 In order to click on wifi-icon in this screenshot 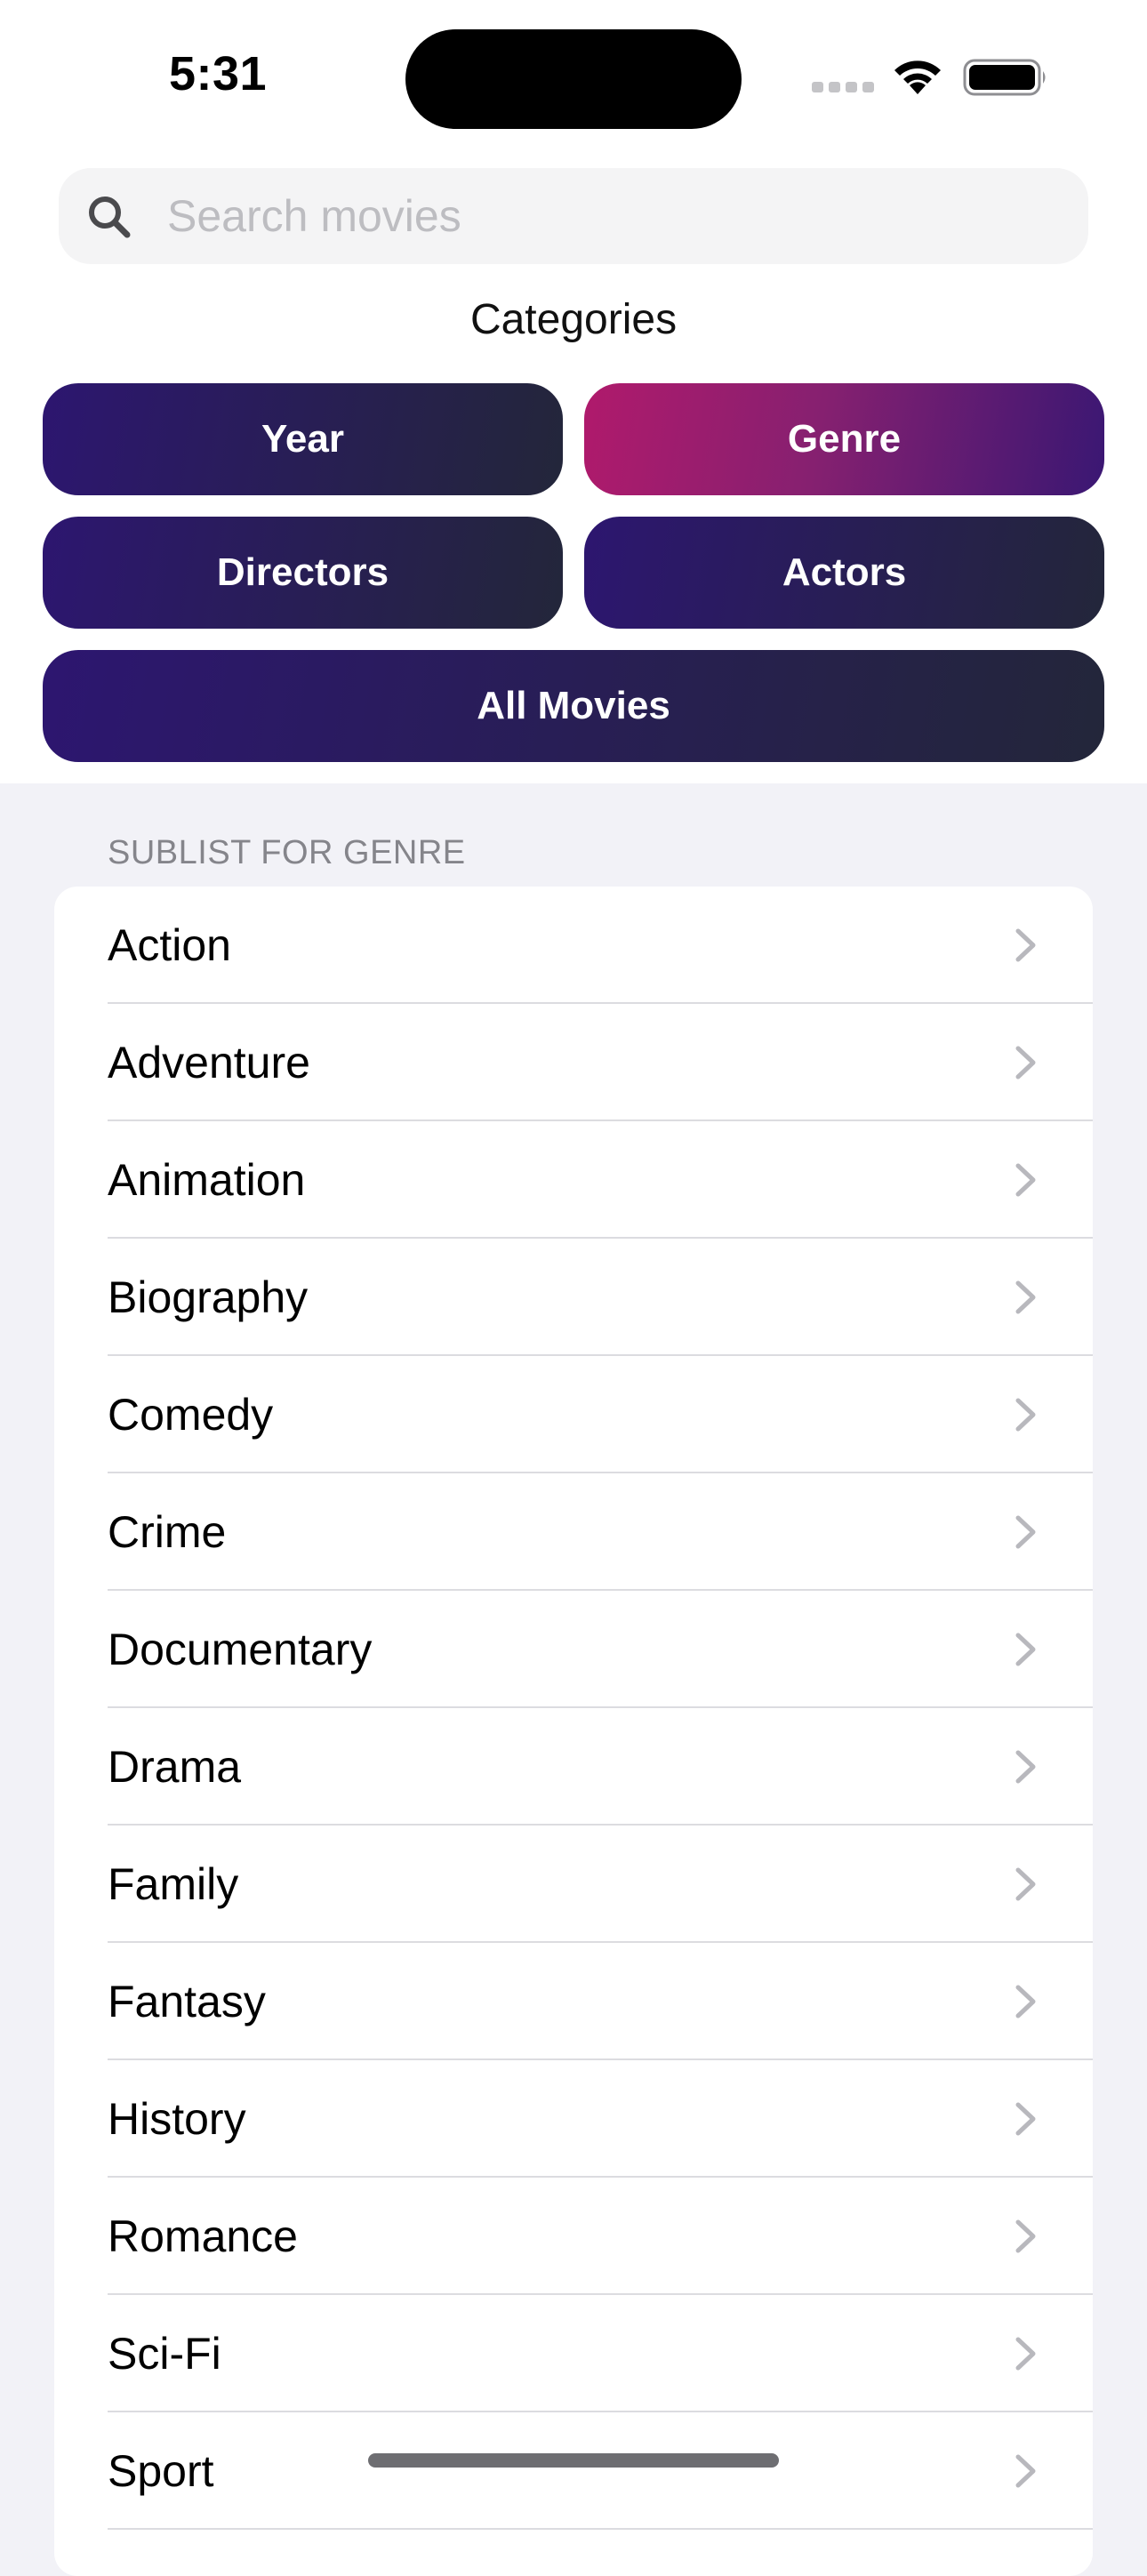, I will do `click(917, 77)`.